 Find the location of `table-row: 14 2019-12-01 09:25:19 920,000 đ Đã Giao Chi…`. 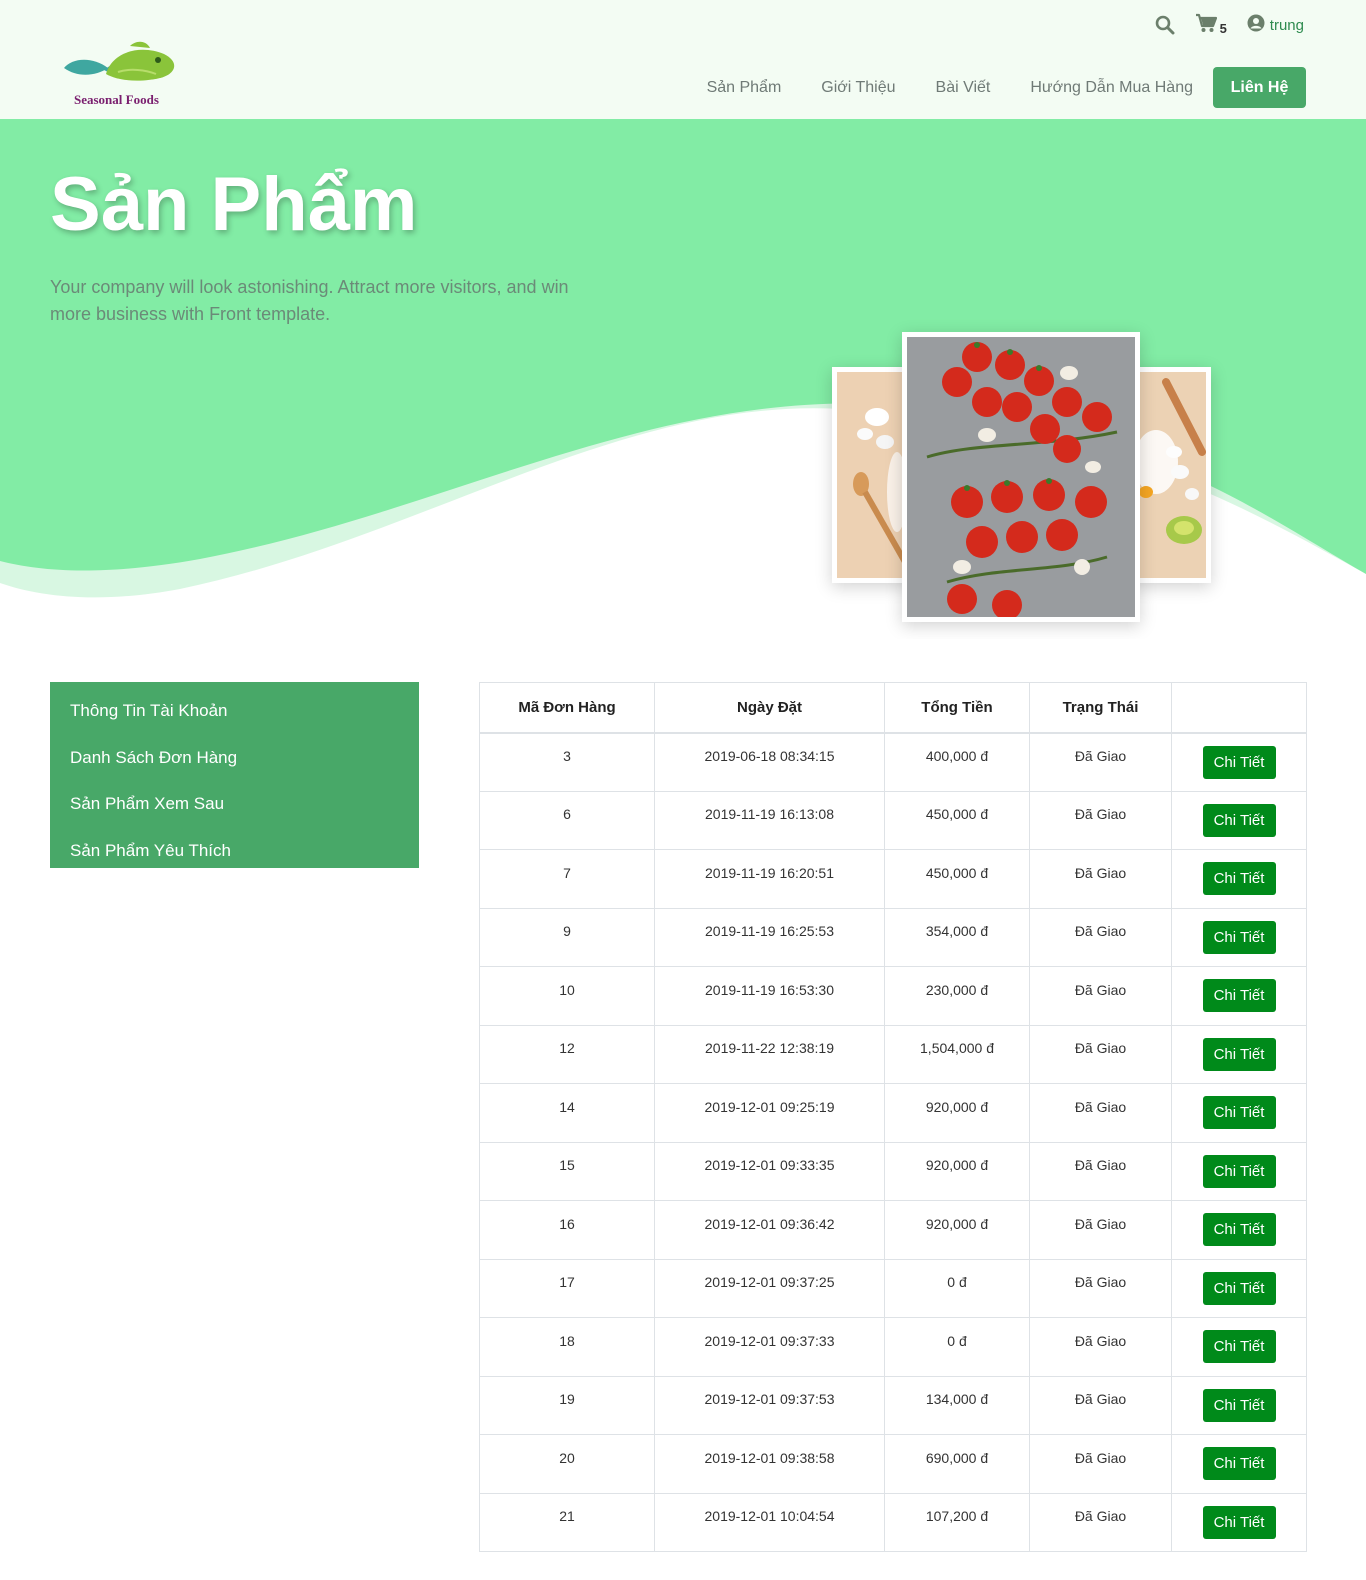

table-row: 14 2019-12-01 09:25:19 920,000 đ Đã Giao Chi… is located at coordinates (893, 1113).